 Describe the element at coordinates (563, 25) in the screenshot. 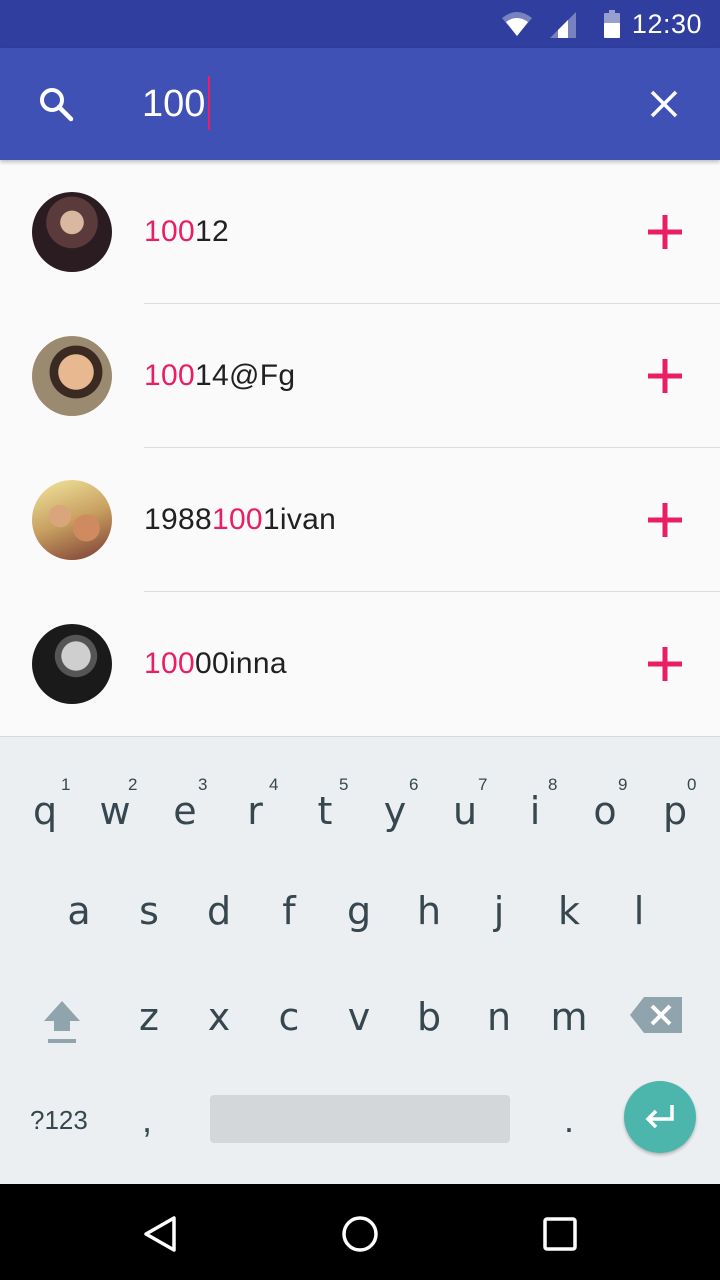

I see `cell-signal-icon` at that location.